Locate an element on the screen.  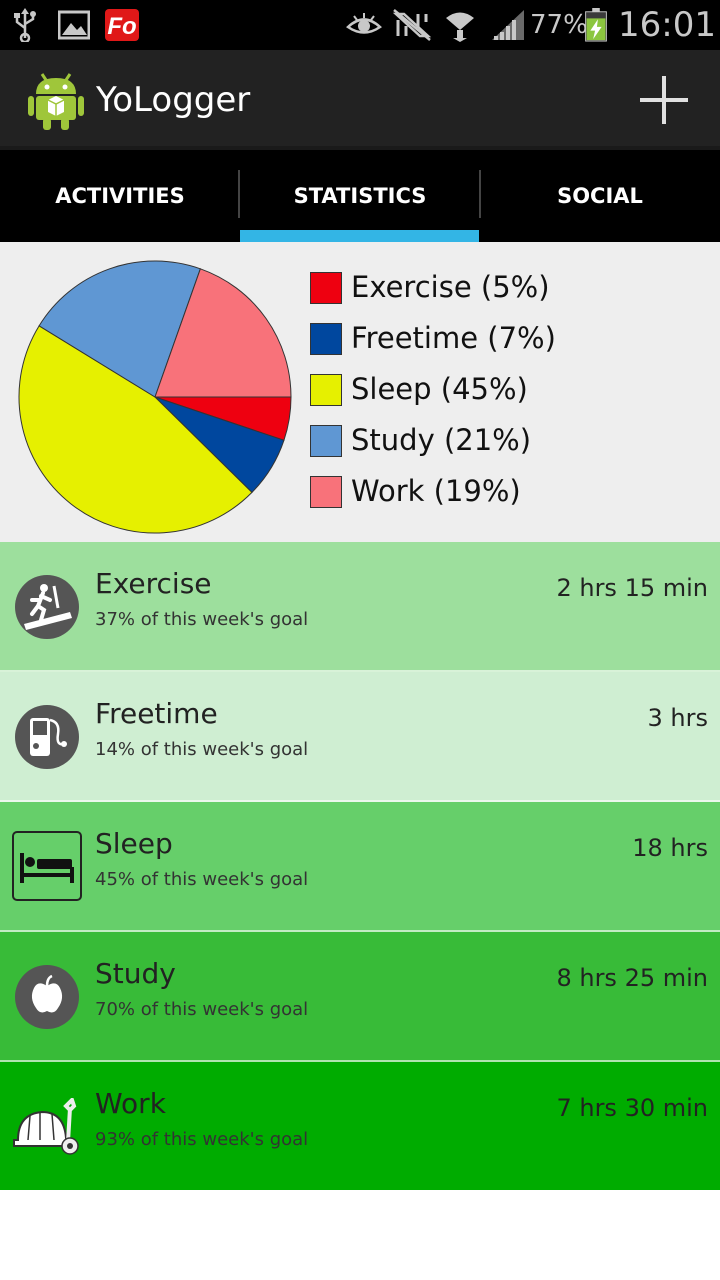
tab-activities: ACTIVITIES is located at coordinates (120, 196).